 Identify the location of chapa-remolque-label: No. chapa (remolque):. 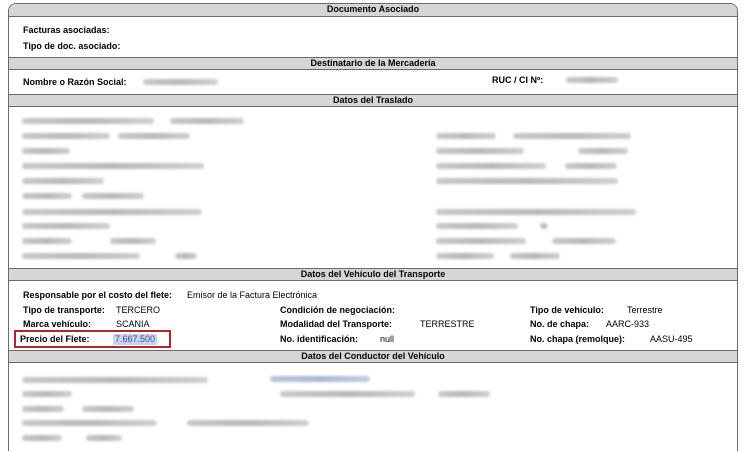
(578, 339).